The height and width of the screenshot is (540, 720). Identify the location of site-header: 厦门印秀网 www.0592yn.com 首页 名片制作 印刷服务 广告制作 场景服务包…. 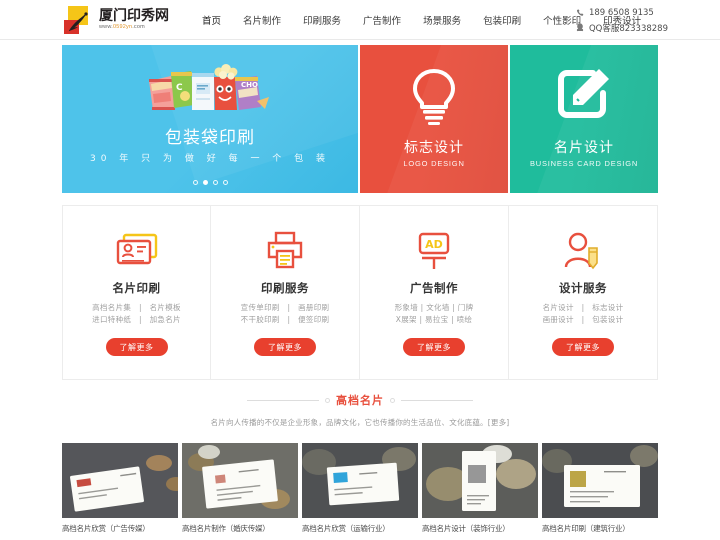
(360, 20).